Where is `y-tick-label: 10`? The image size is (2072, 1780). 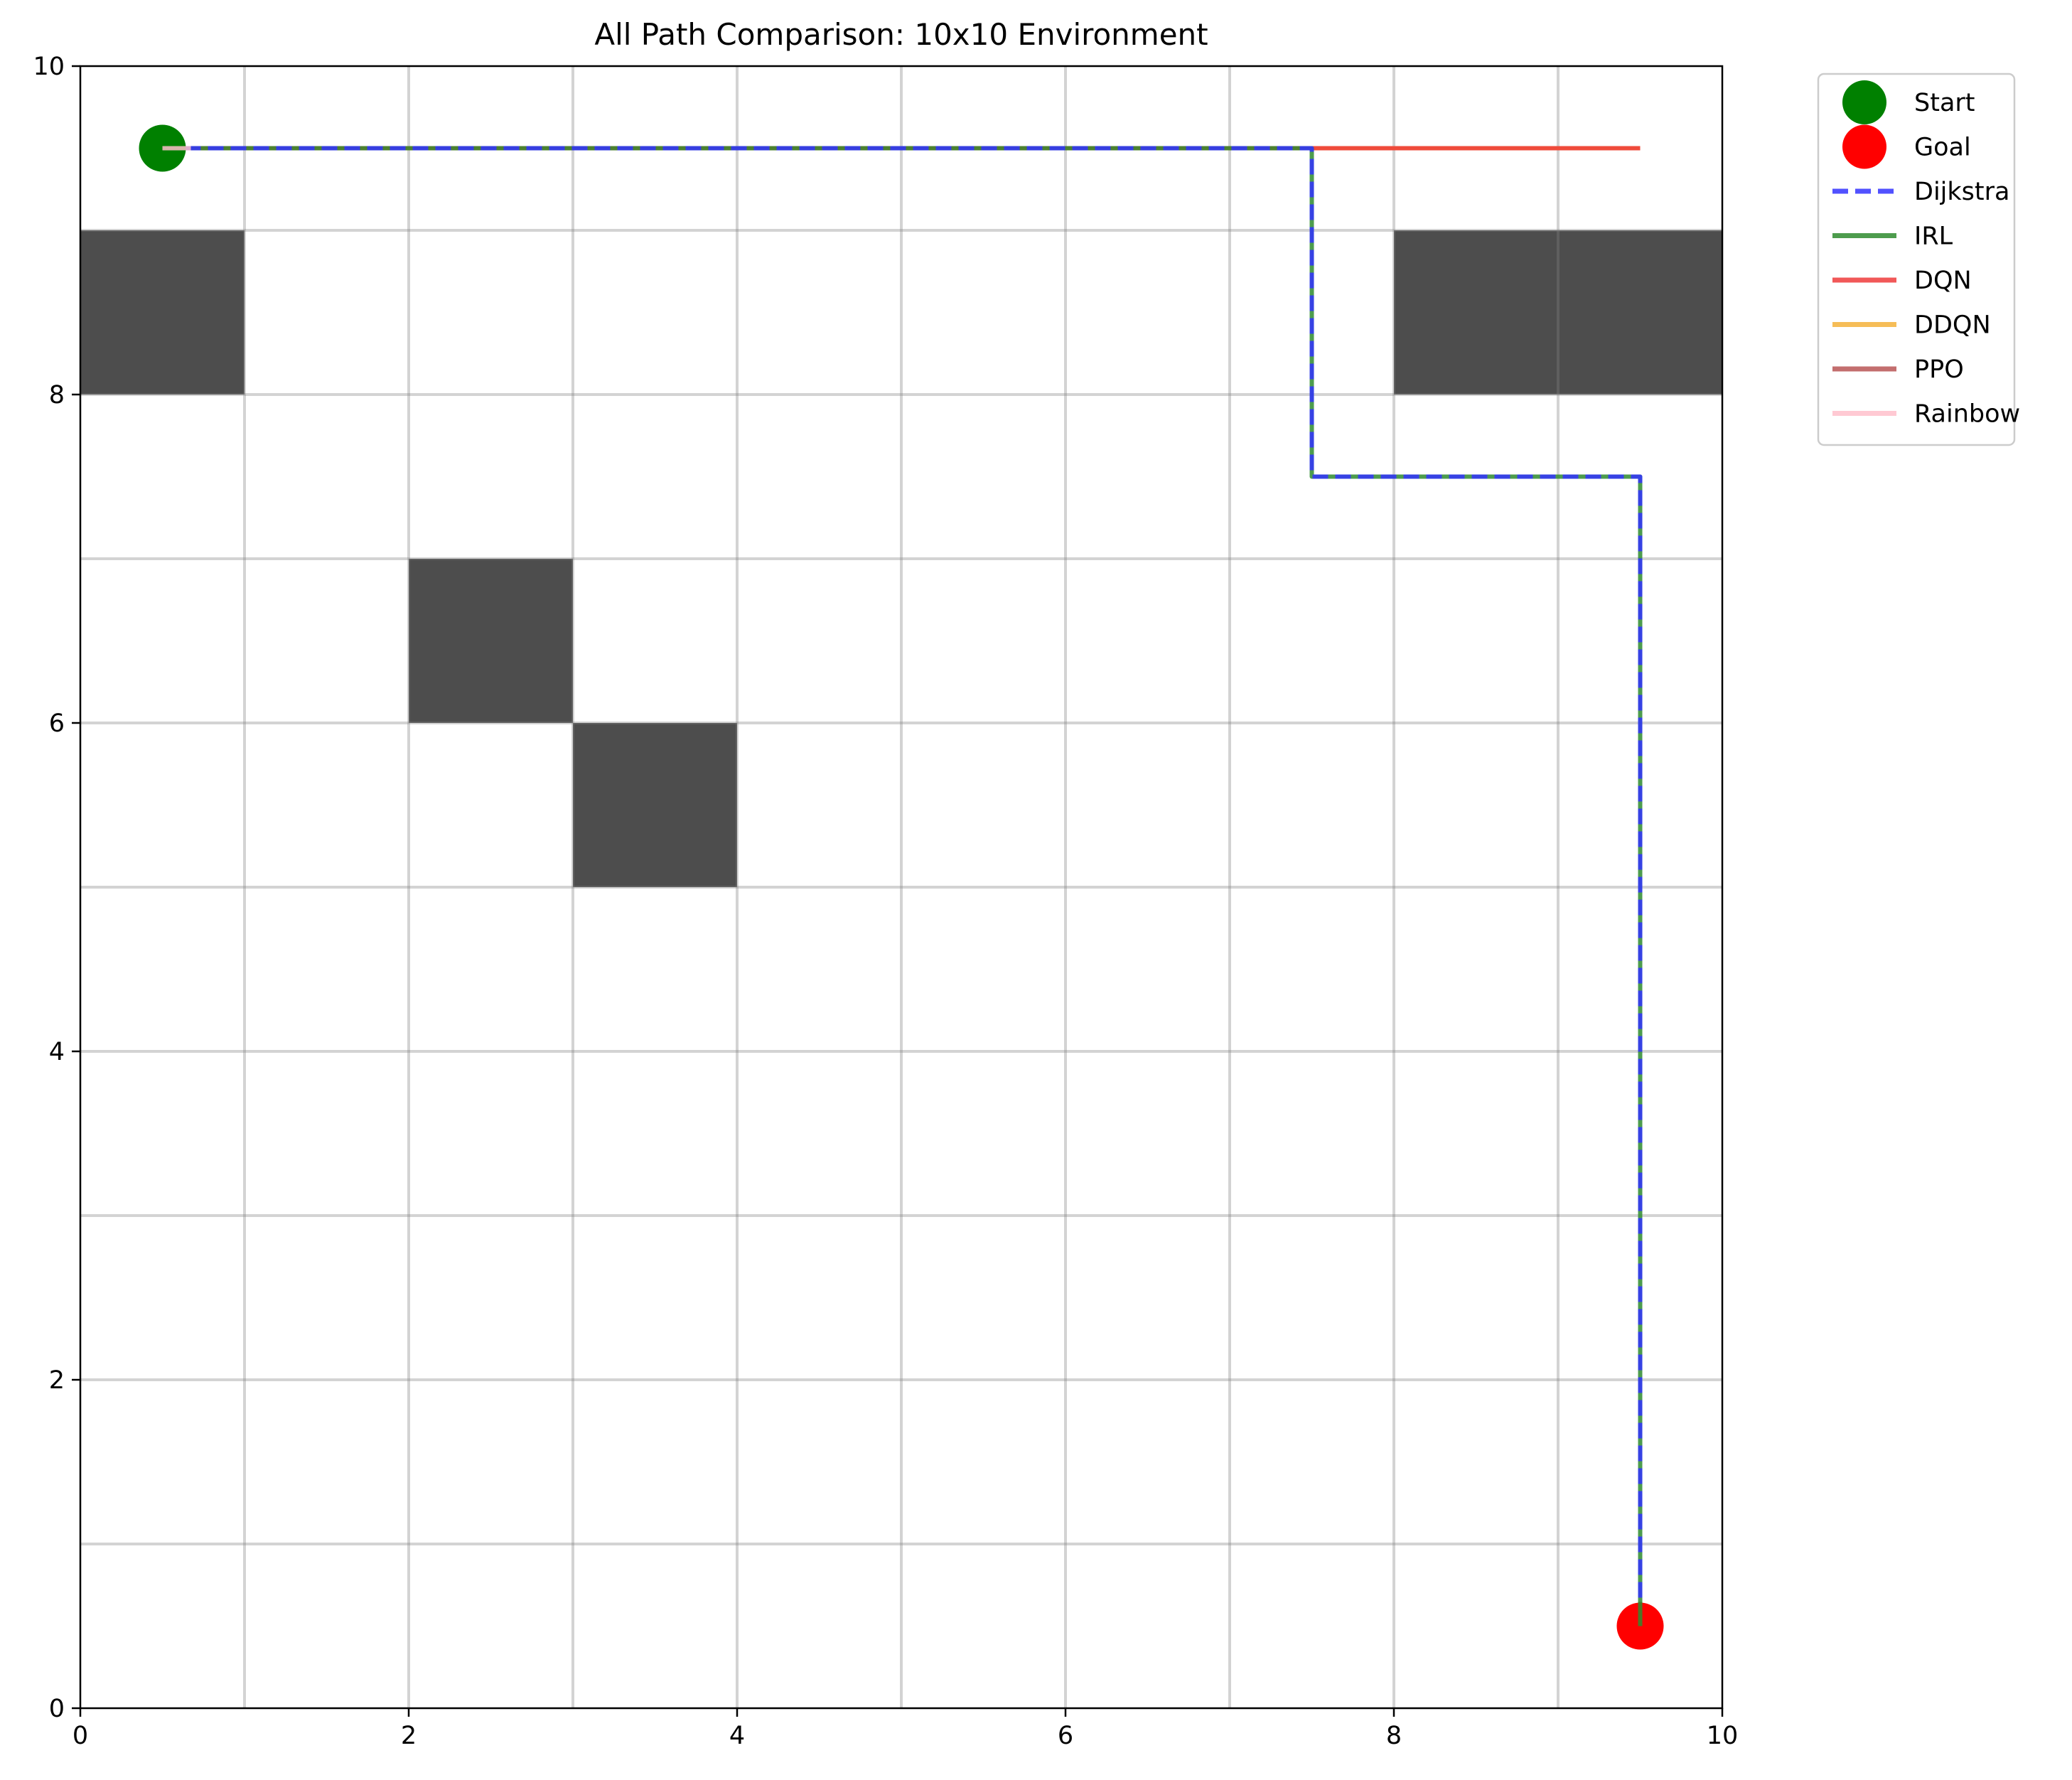 y-tick-label: 10 is located at coordinates (49, 67).